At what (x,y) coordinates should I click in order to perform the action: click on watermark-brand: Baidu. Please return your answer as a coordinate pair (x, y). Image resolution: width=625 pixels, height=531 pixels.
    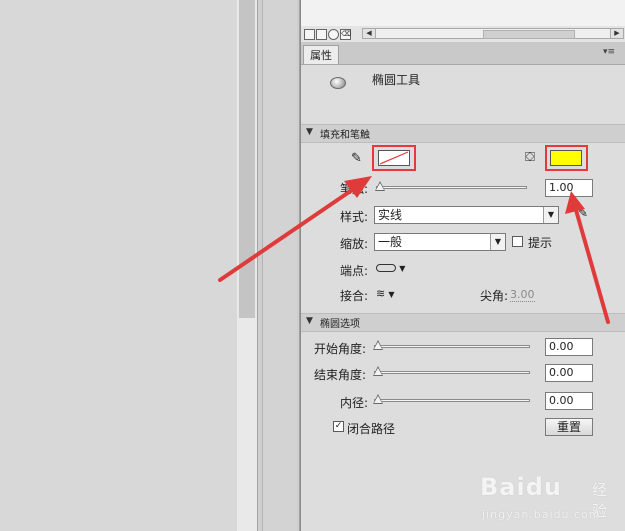
    Looking at the image, I should click on (521, 487).